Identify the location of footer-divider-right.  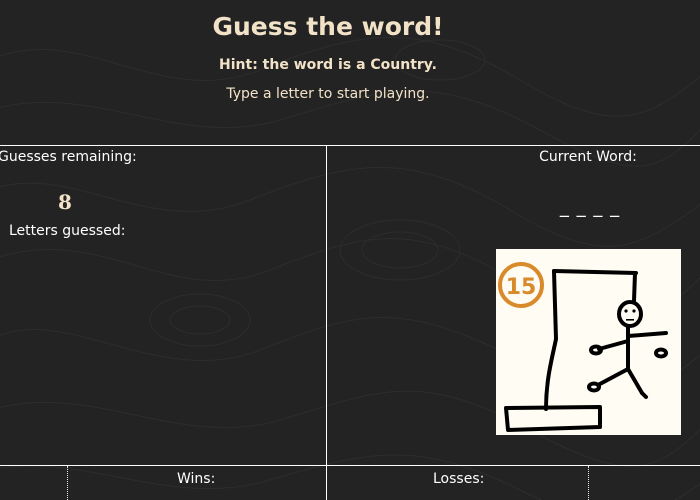
(588, 483).